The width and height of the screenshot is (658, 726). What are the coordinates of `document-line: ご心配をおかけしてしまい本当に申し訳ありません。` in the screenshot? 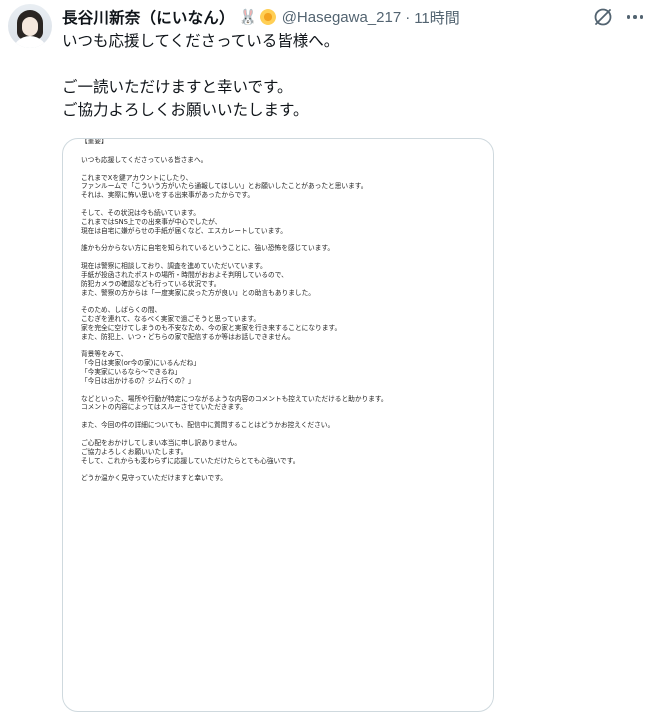 It's located at (161, 442).